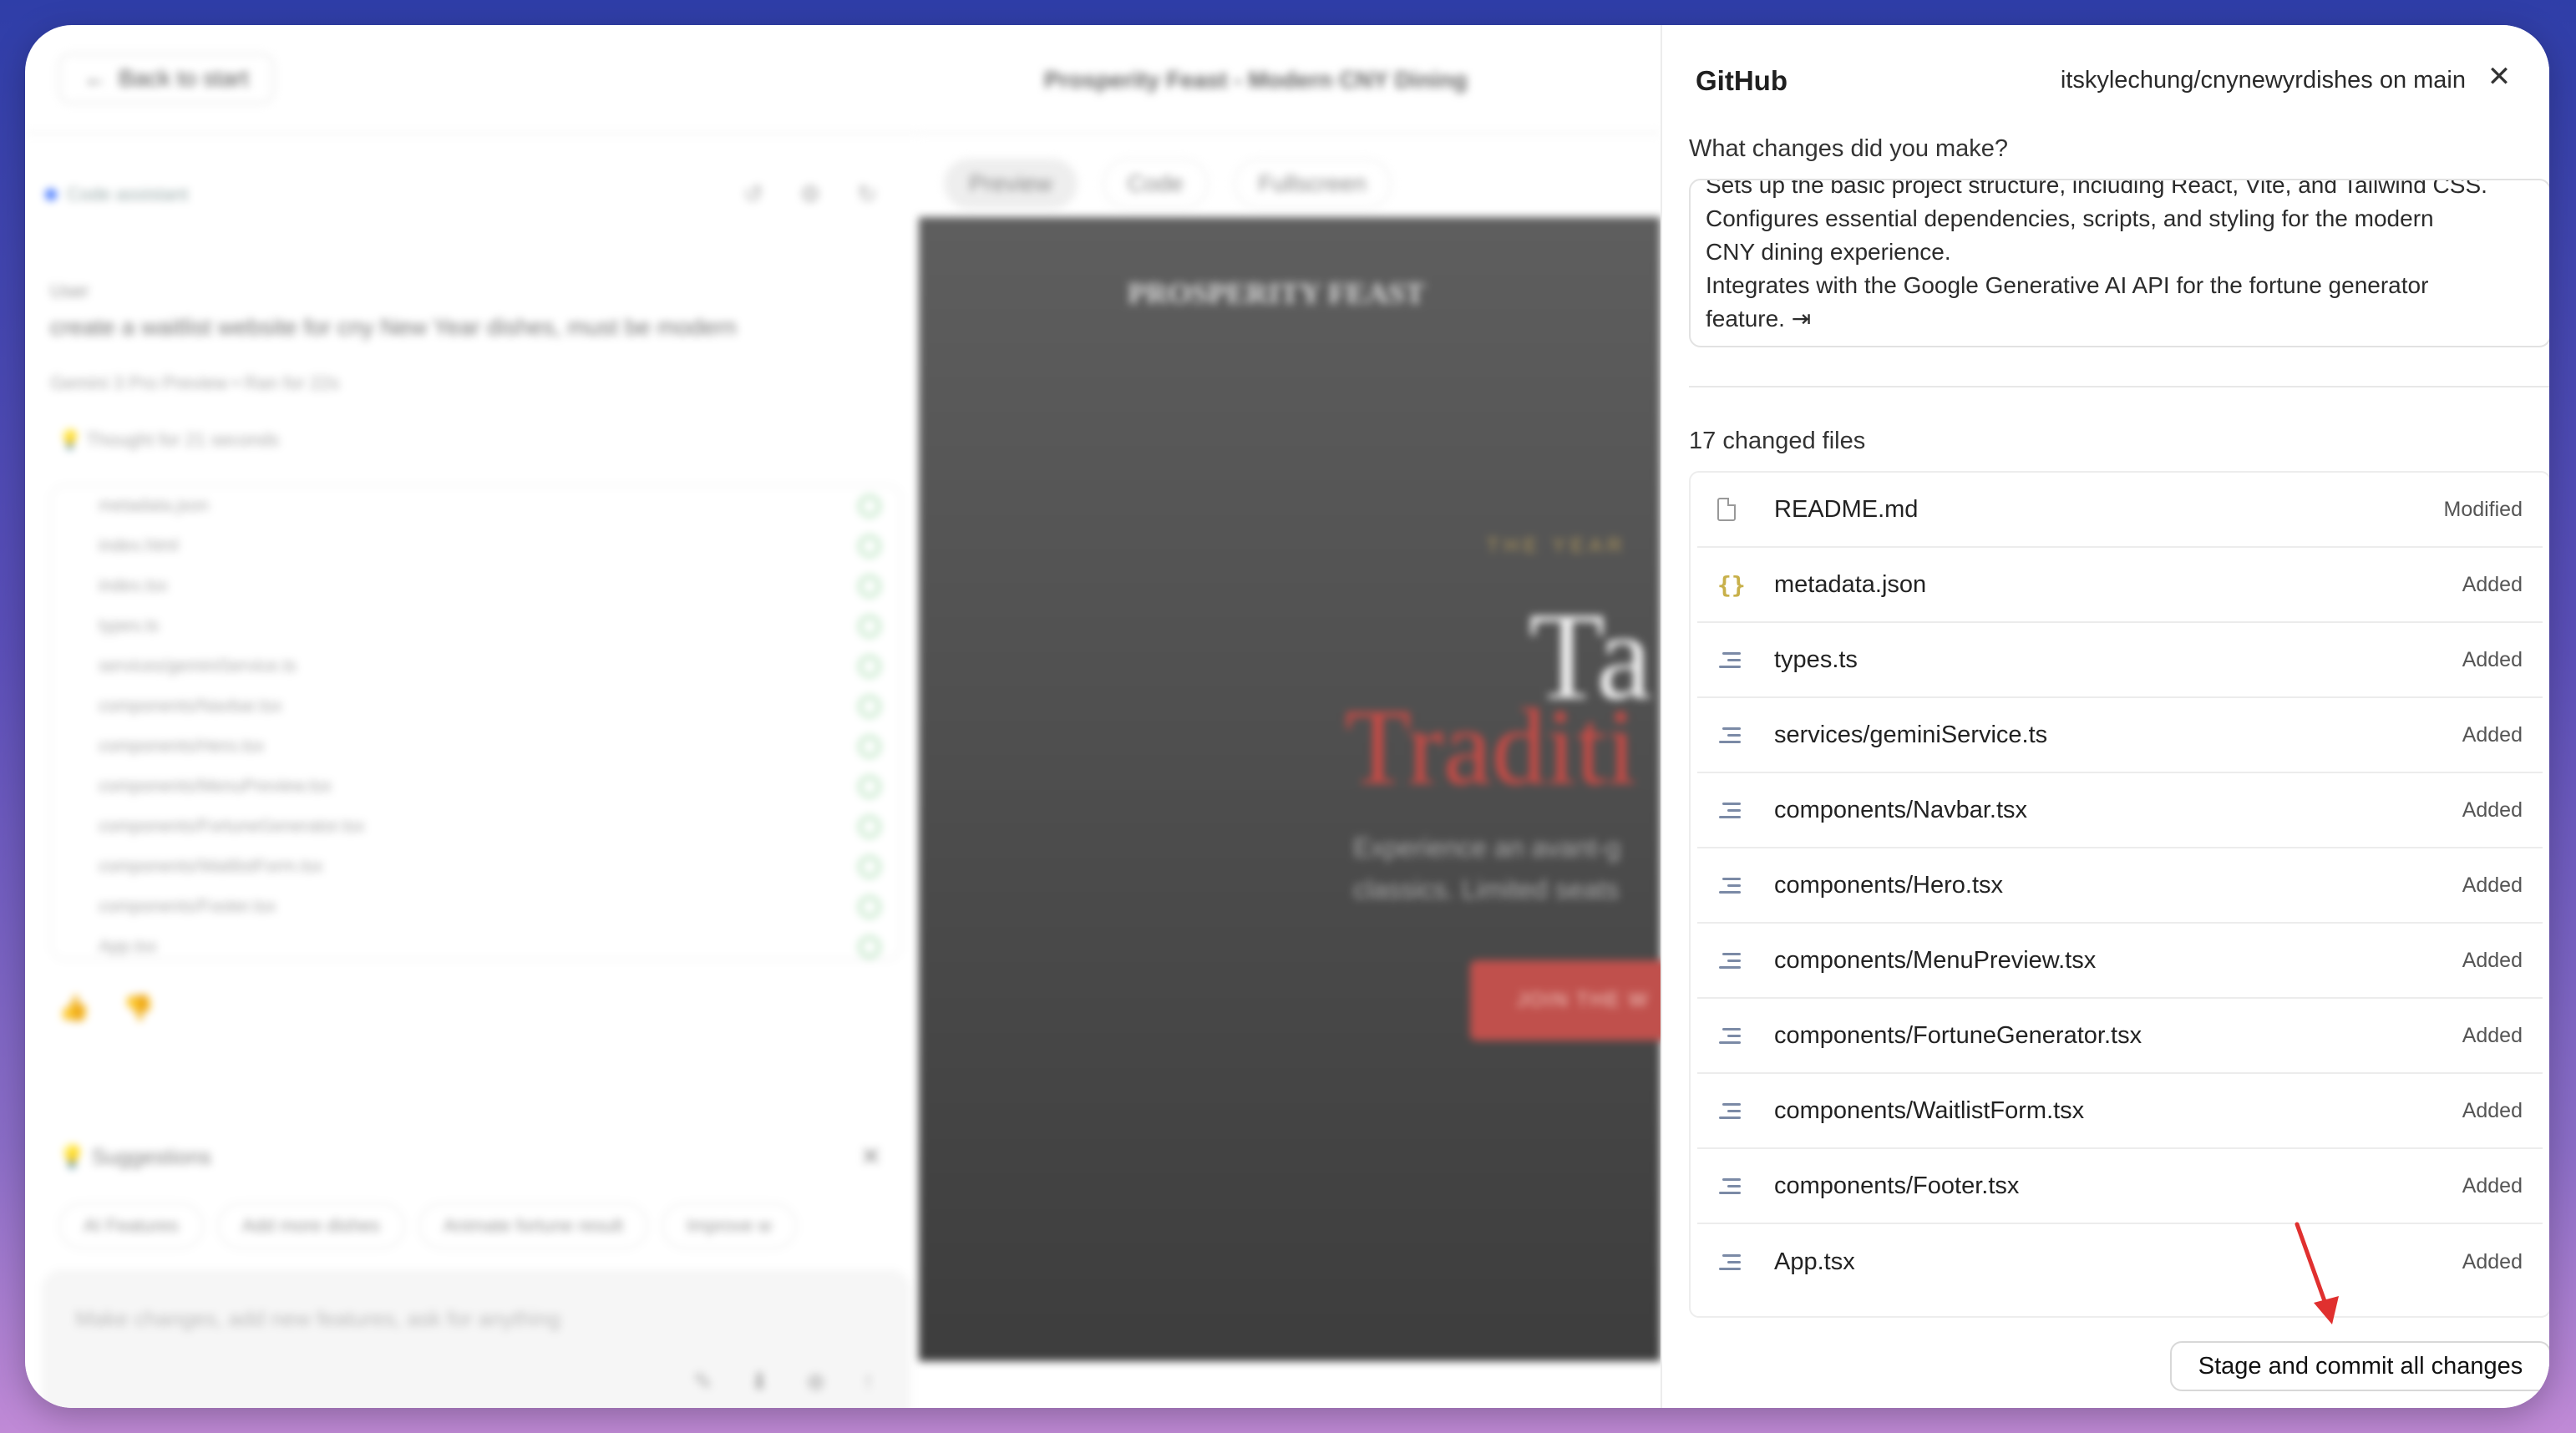 This screenshot has width=2576, height=1433. I want to click on table-row: {} metadata.json Added, so click(2120, 585).